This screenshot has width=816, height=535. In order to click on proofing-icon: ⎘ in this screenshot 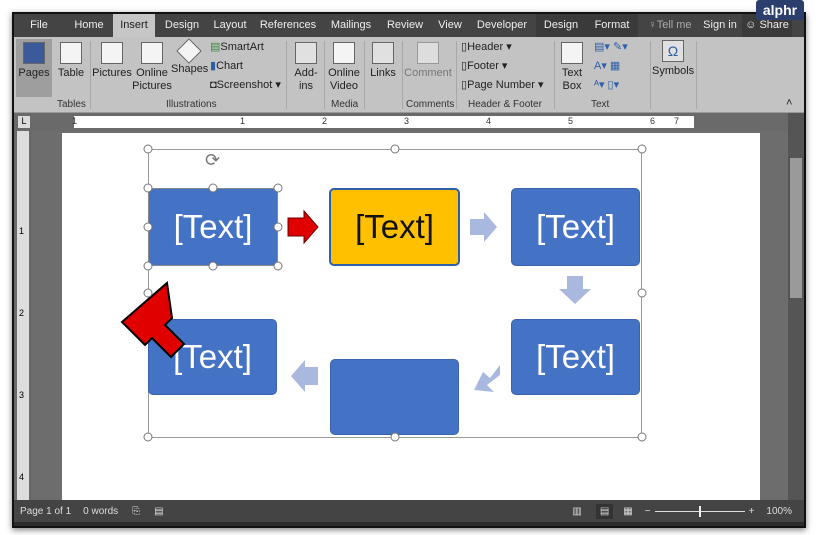, I will do `click(136, 511)`.